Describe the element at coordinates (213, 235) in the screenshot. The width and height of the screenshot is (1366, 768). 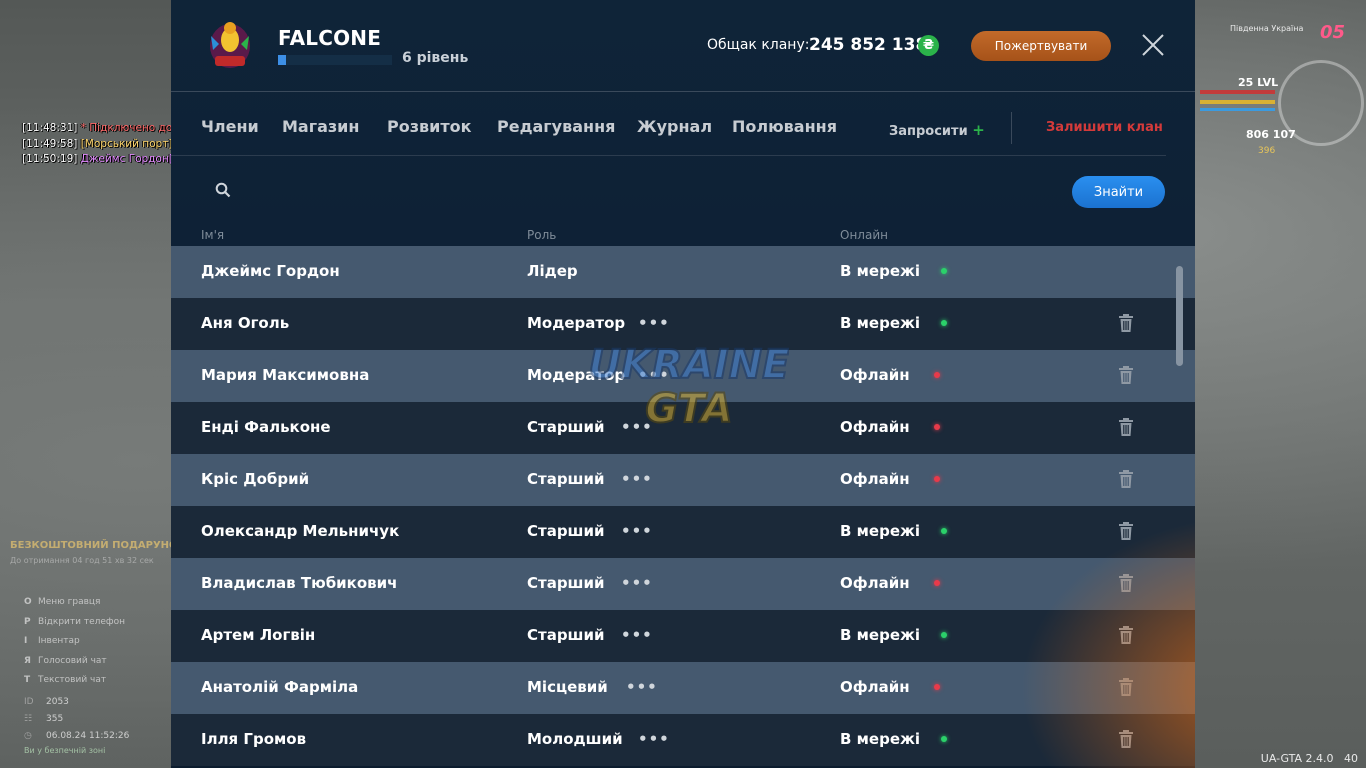
I see `column-name: Ім'я` at that location.